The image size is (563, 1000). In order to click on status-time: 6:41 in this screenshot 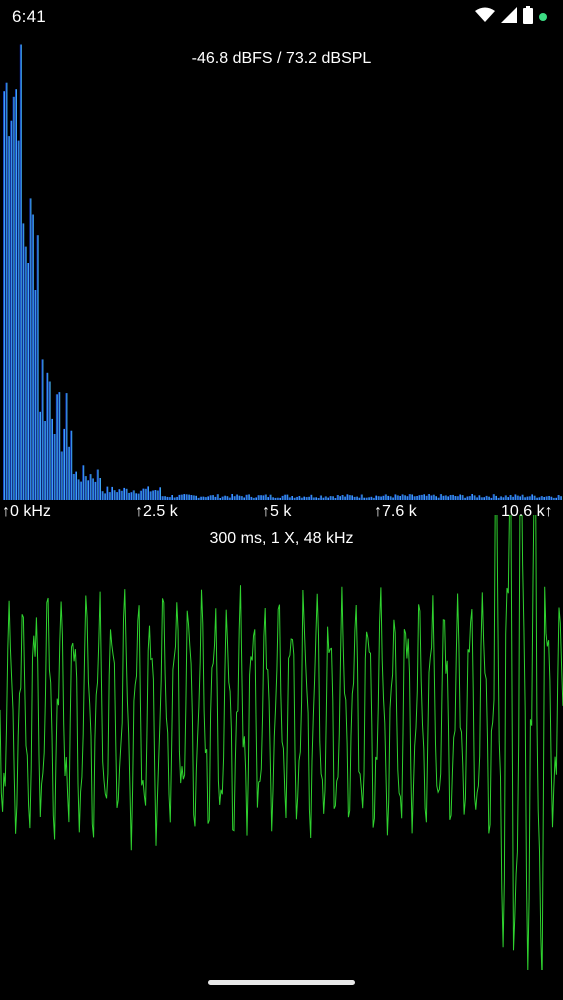, I will do `click(29, 16)`.